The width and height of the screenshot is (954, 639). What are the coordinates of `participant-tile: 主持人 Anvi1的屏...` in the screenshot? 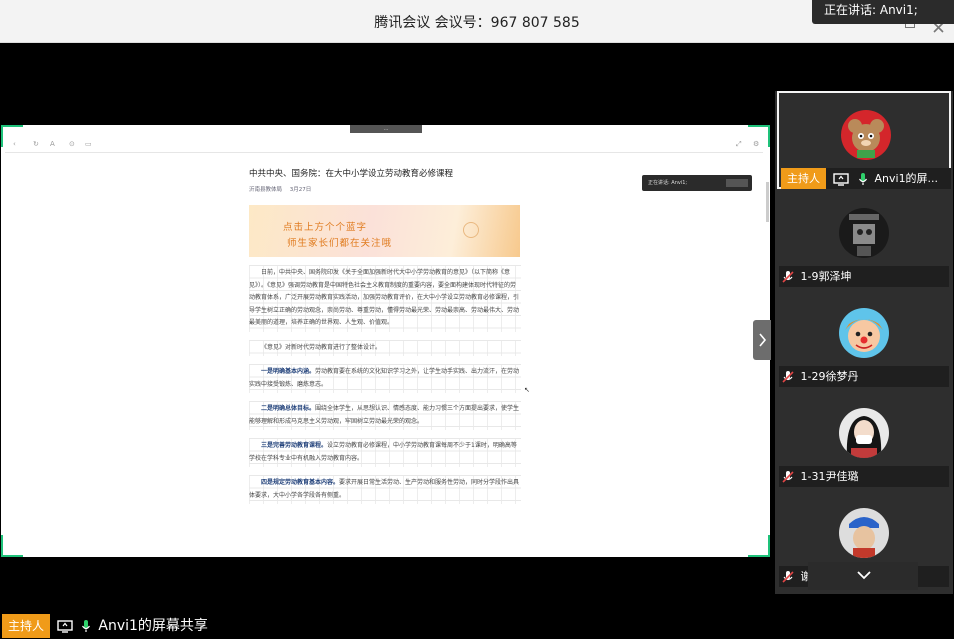 It's located at (864, 140).